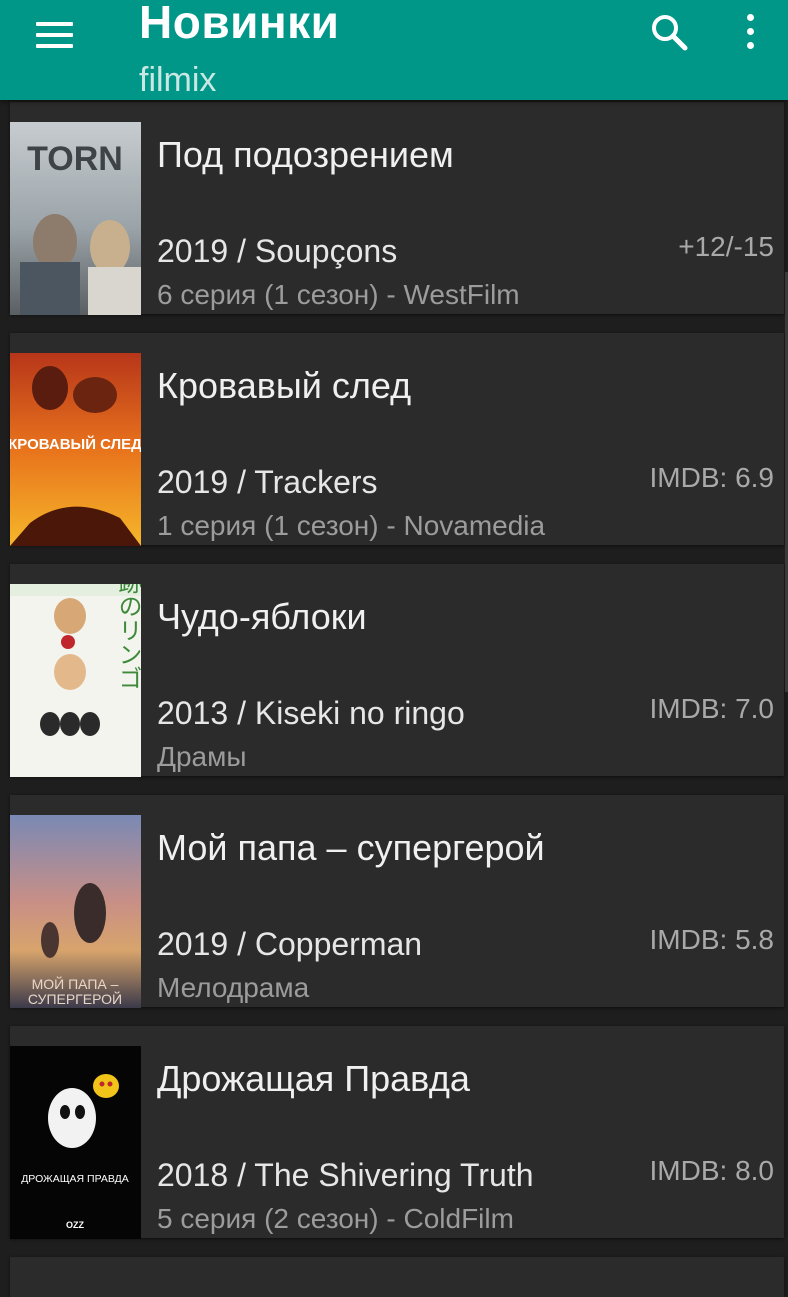 The image size is (788, 1297). I want to click on poster-title: 奇跡のリンゴ, so click(127, 637).